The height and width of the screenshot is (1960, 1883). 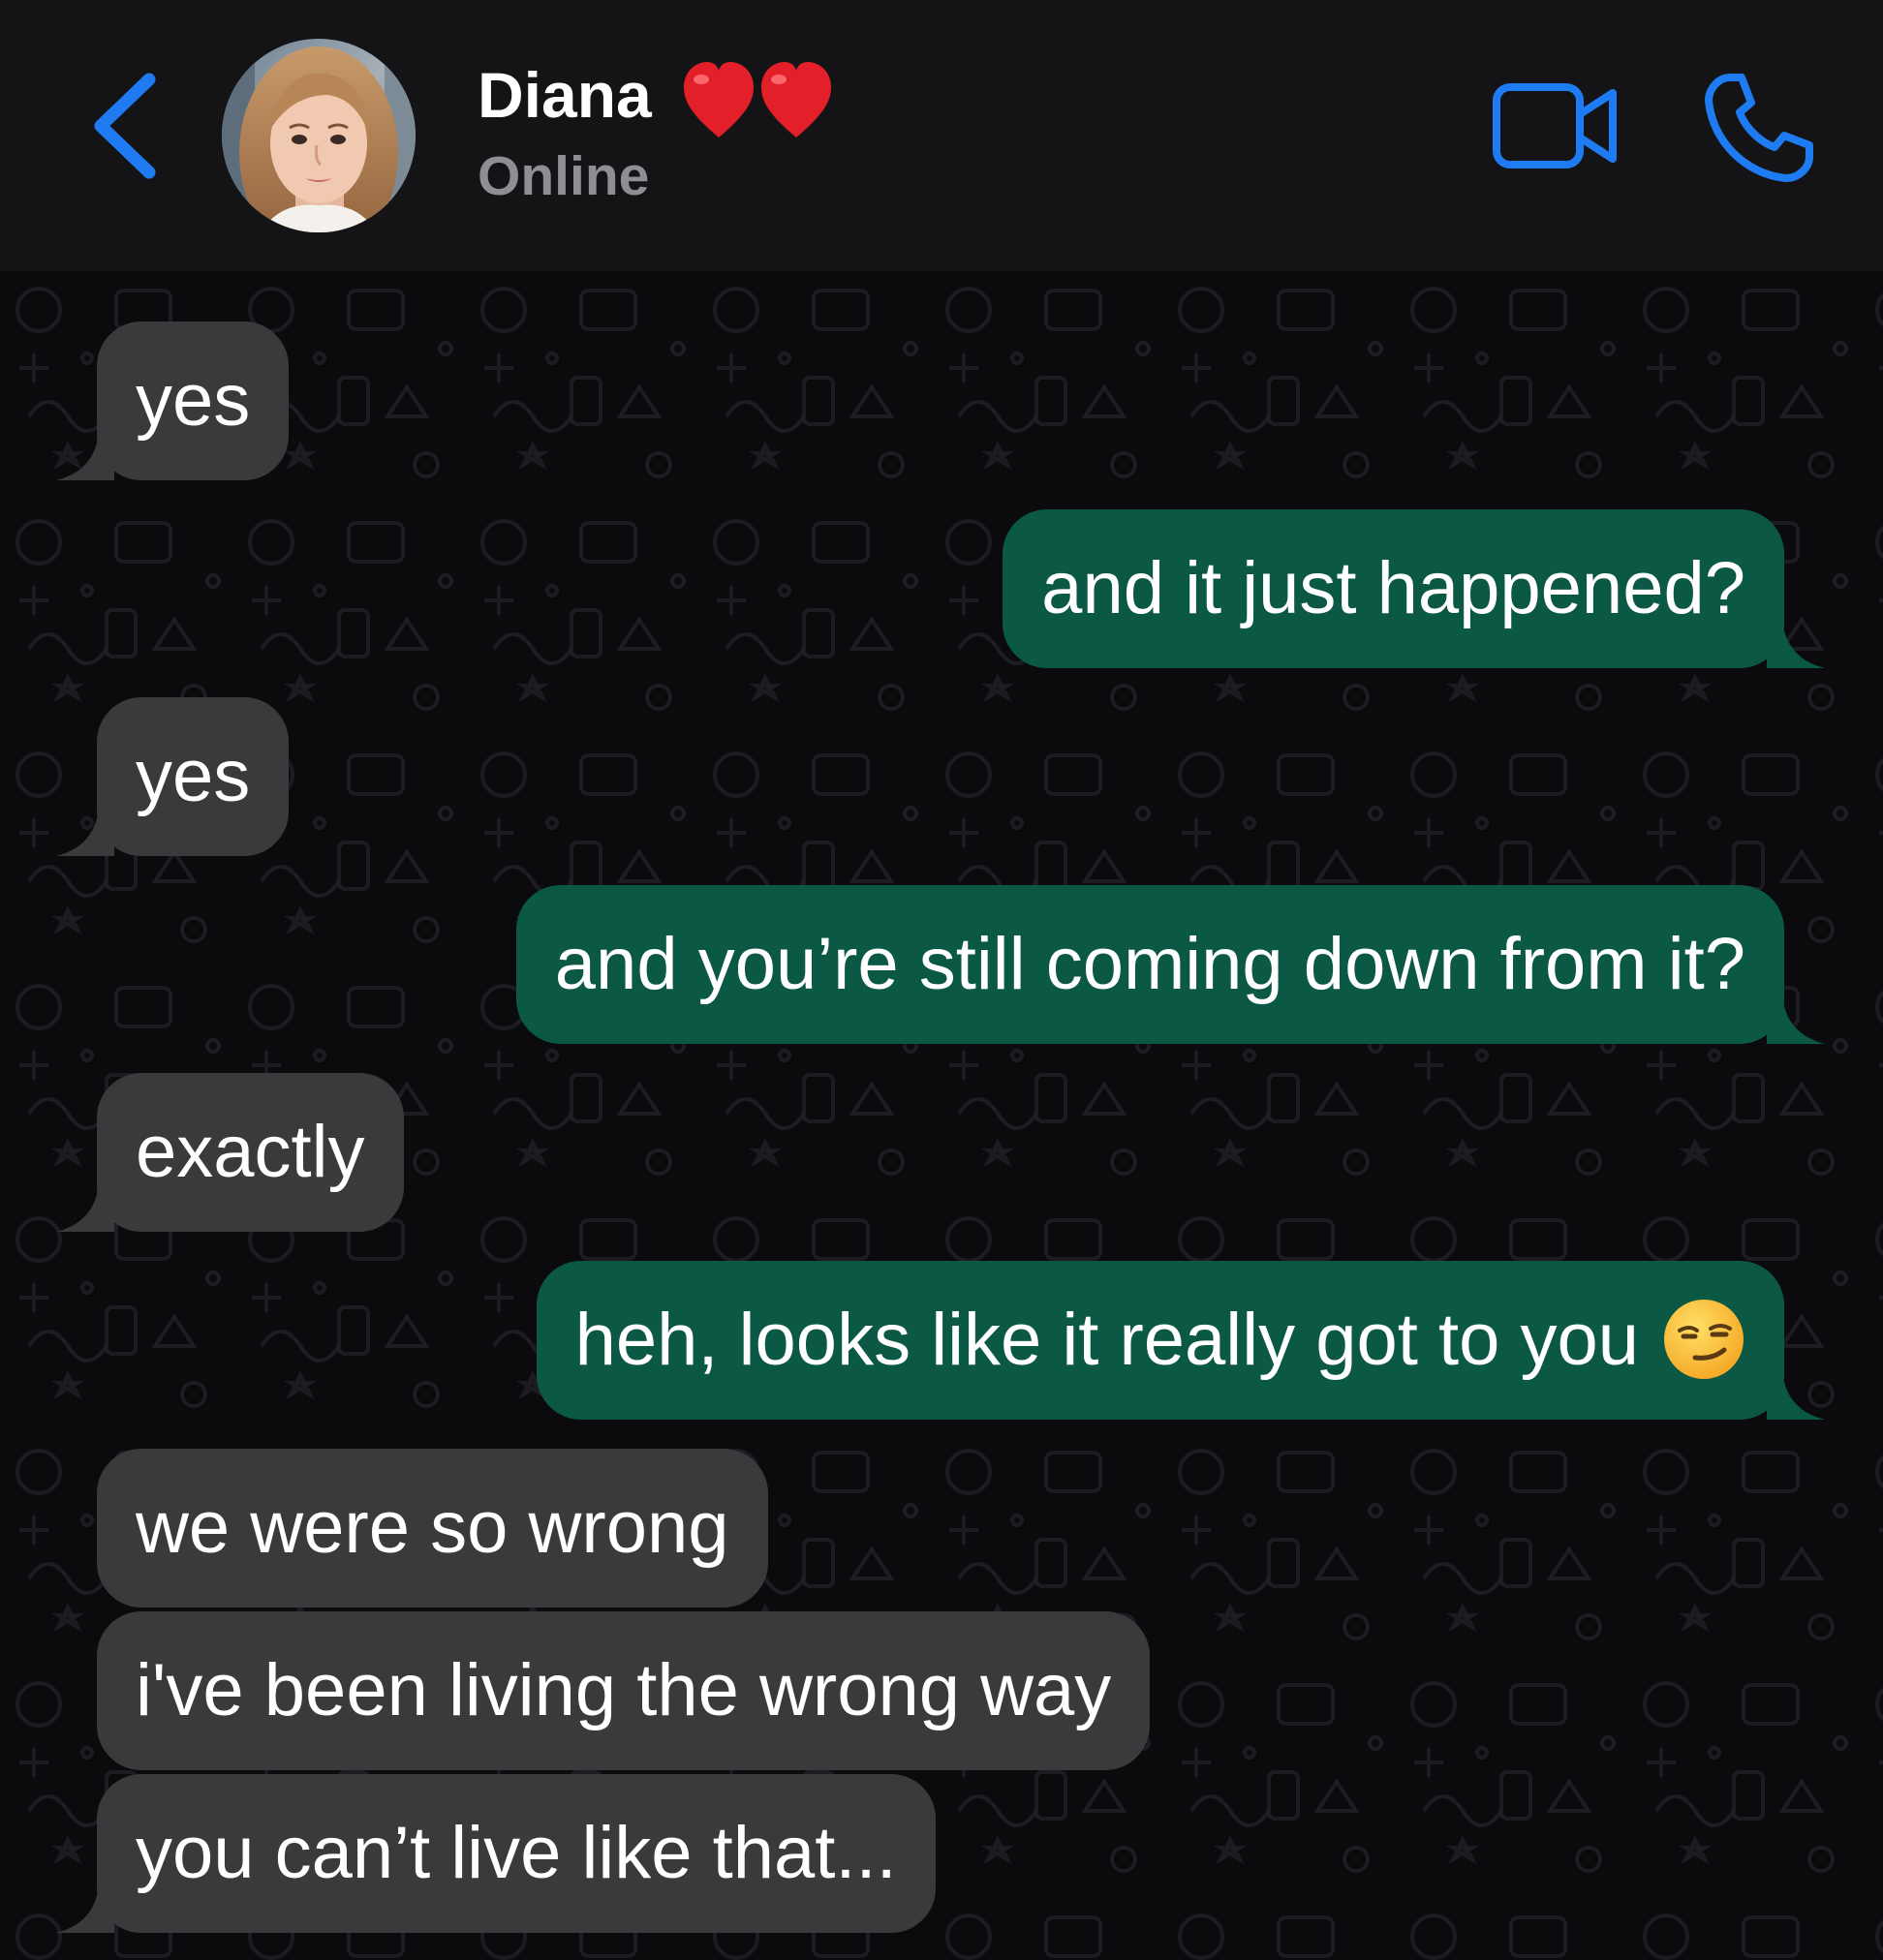 I want to click on video-camera-icon, so click(x=1555, y=125).